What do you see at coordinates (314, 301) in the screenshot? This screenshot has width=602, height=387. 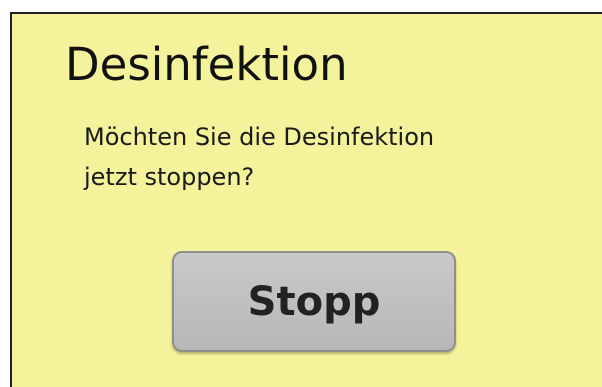 I see `stop-button: Stopp` at bounding box center [314, 301].